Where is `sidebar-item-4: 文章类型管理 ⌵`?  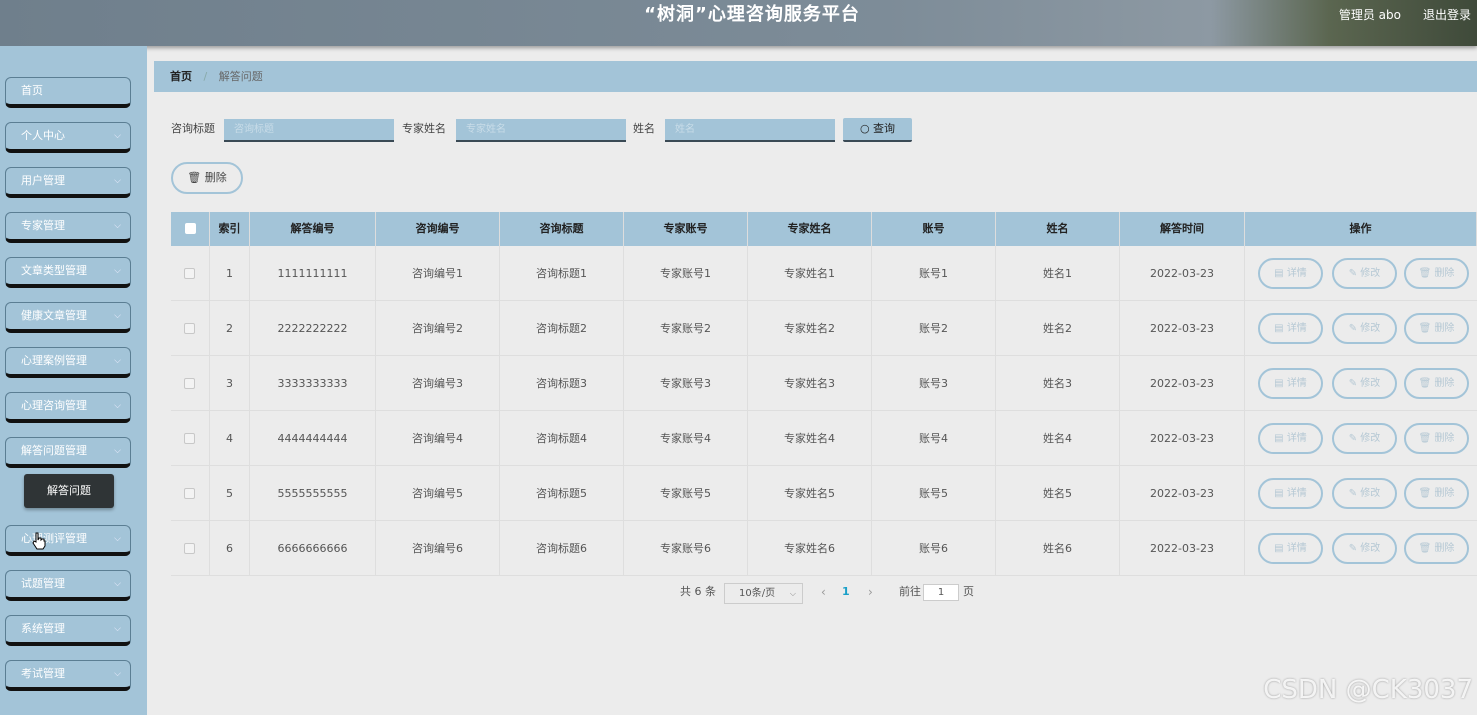 sidebar-item-4: 文章类型管理 ⌵ is located at coordinates (68, 272).